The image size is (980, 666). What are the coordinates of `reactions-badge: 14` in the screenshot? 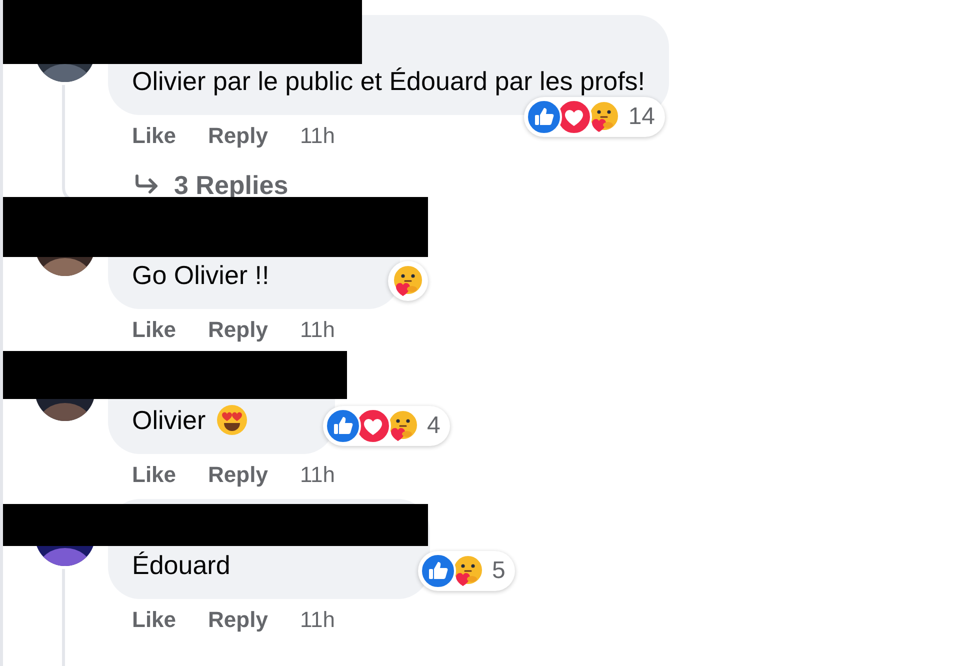 It's located at (595, 117).